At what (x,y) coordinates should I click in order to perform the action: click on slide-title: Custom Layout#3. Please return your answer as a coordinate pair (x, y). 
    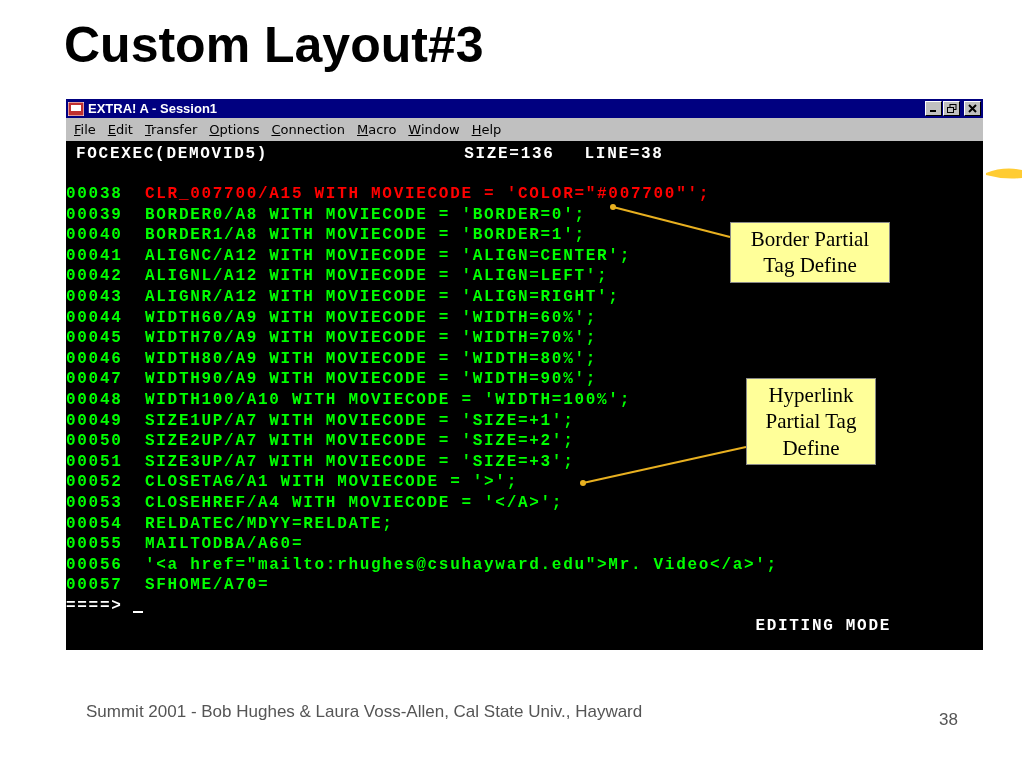
    Looking at the image, I should click on (274, 45).